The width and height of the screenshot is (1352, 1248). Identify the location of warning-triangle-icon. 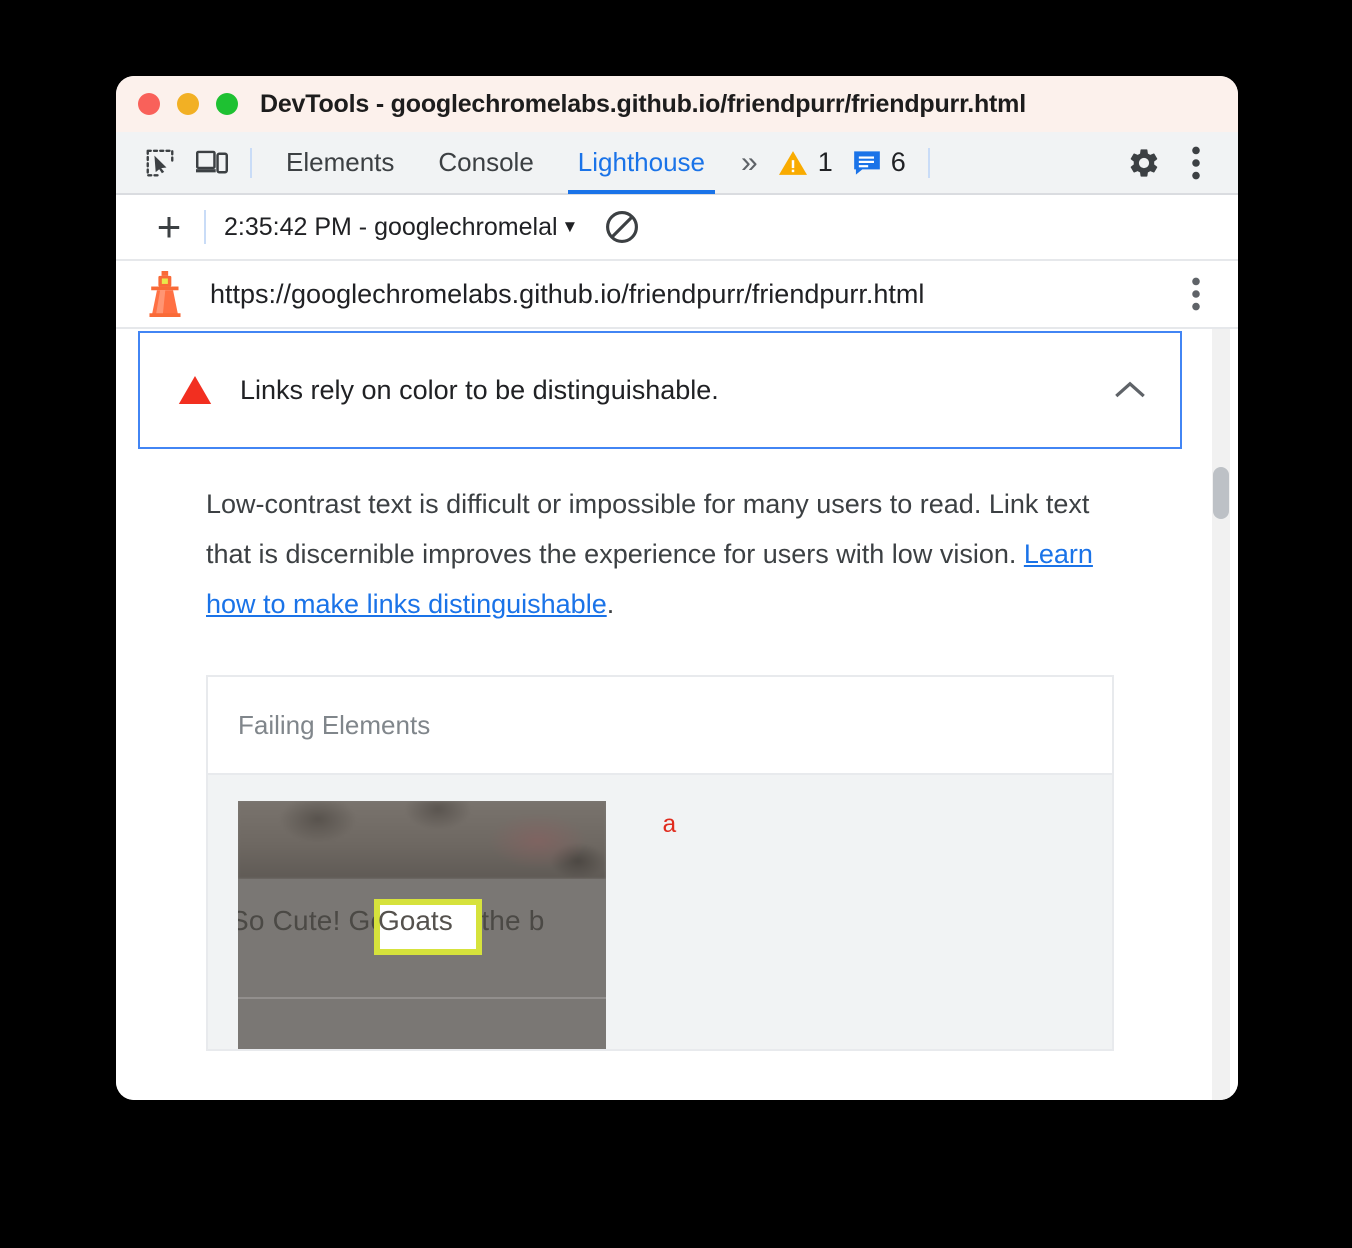
(792, 162).